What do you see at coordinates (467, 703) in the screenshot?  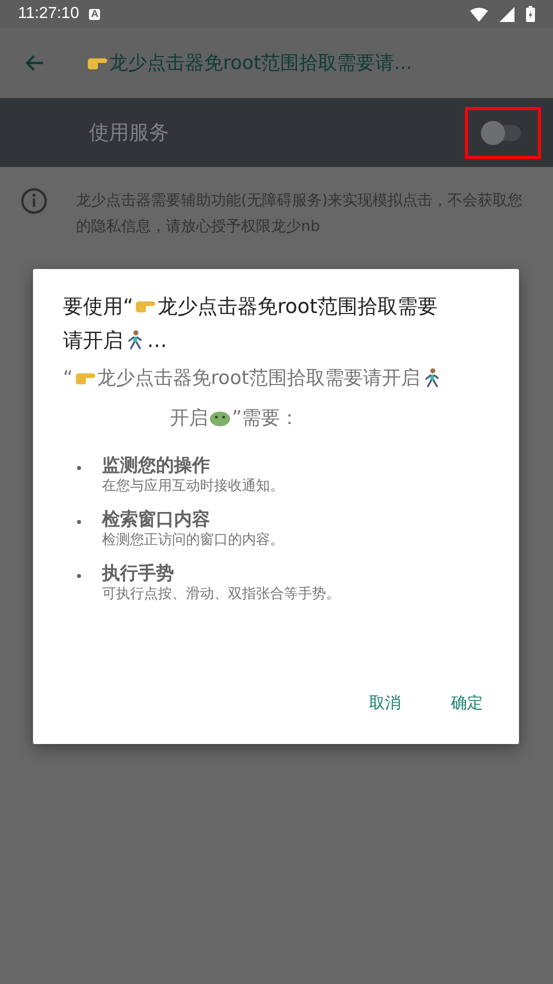 I see `dialog-button: 确定` at bounding box center [467, 703].